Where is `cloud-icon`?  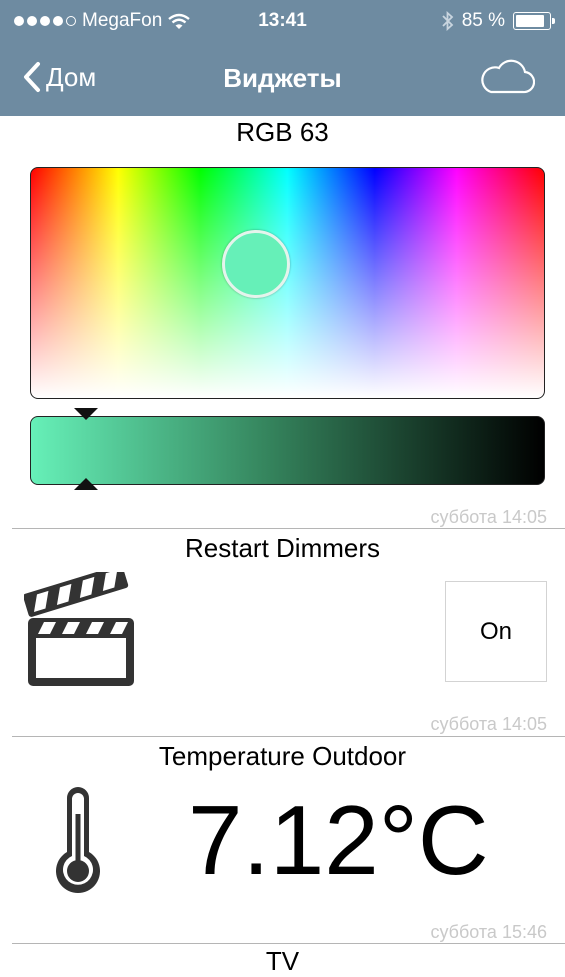
cloud-icon is located at coordinates (507, 76).